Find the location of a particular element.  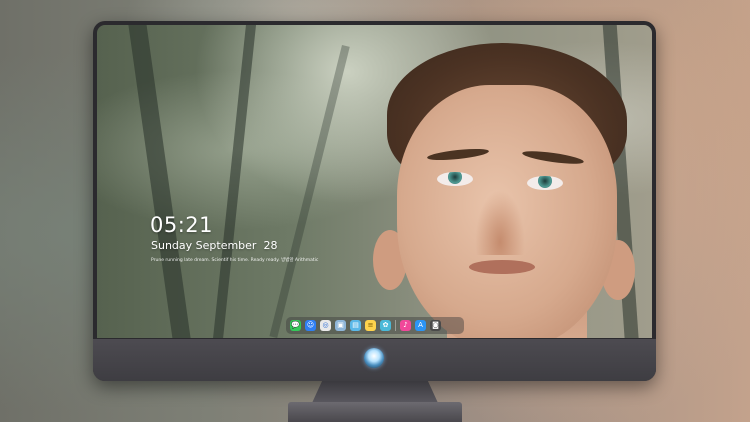

monitor-stand-base is located at coordinates (375, 412).